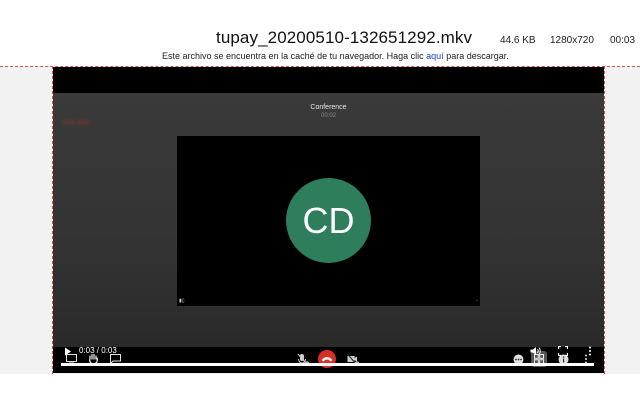 This screenshot has width=640, height=400. Describe the element at coordinates (328, 116) in the screenshot. I see `conference-subtitle: 00:02` at that location.